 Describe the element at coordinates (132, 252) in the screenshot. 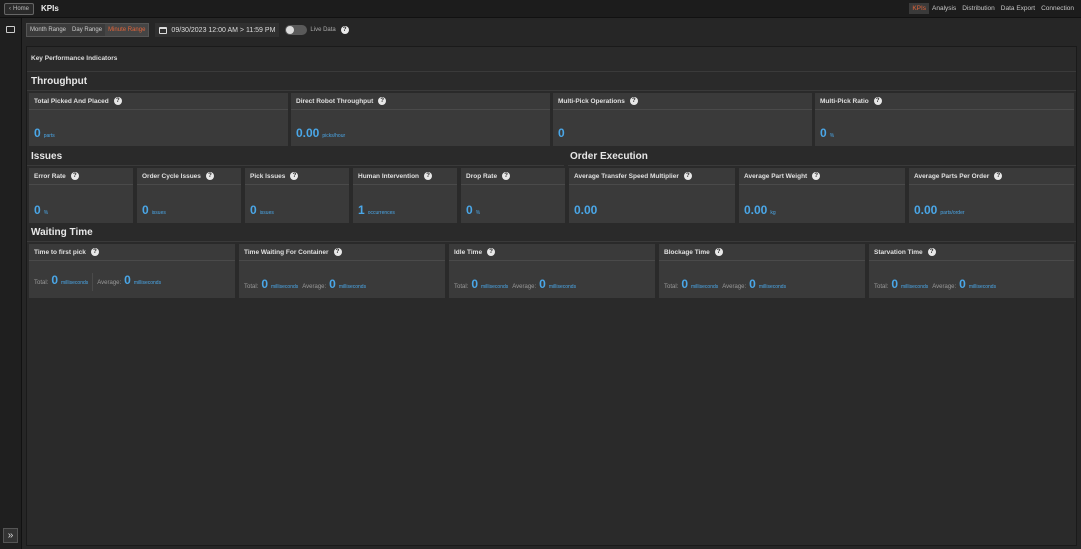

I see `card-header: Time to first pick?` at that location.